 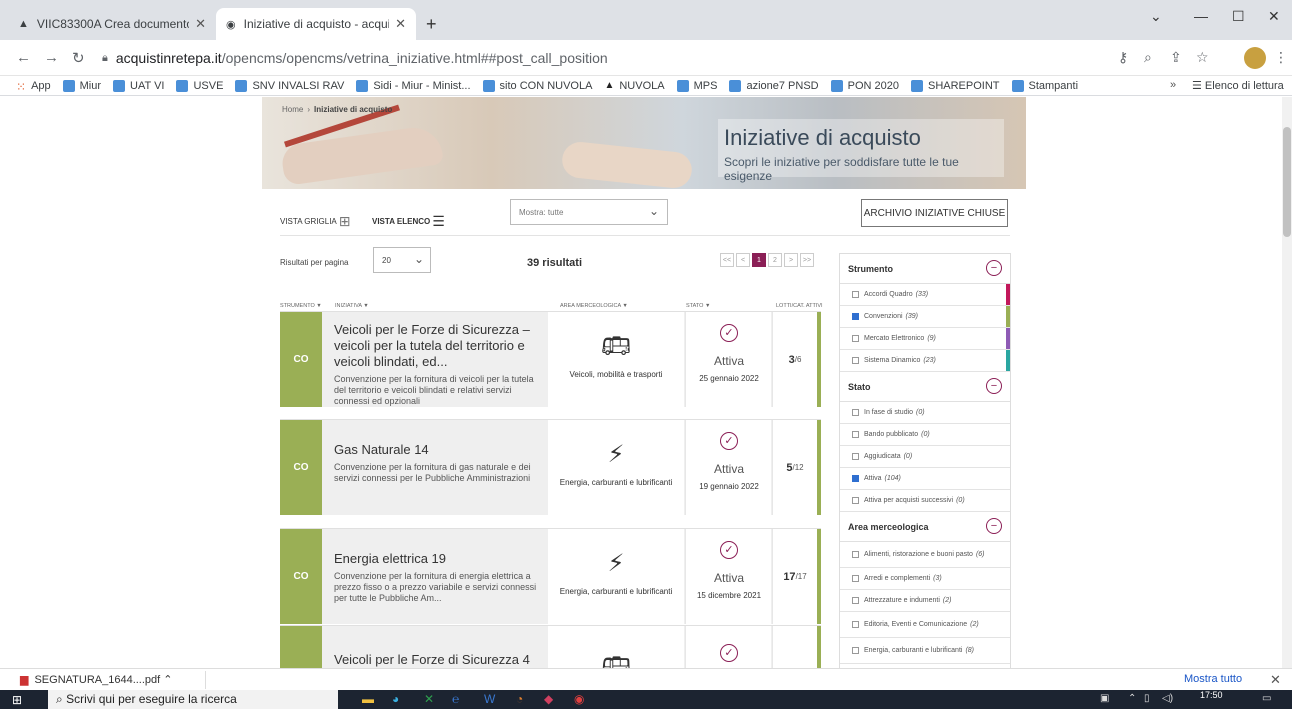 What do you see at coordinates (743, 260) in the screenshot?
I see `page-button: <` at bounding box center [743, 260].